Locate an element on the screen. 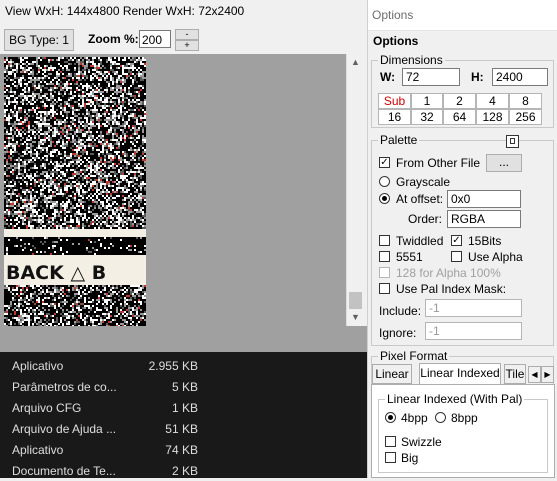 The height and width of the screenshot is (481, 557). big-label: Big is located at coordinates (410, 458).